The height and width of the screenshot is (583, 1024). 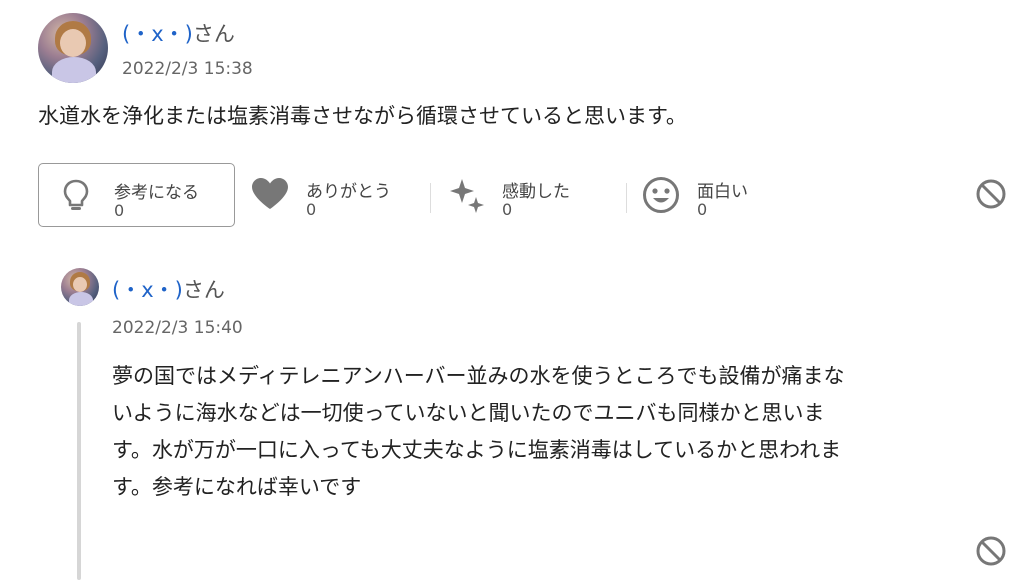 I want to click on reply-text-line: いように海水などは一切使っていないと聞いたのでユニバも同様かと思いま, so click(x=468, y=413).